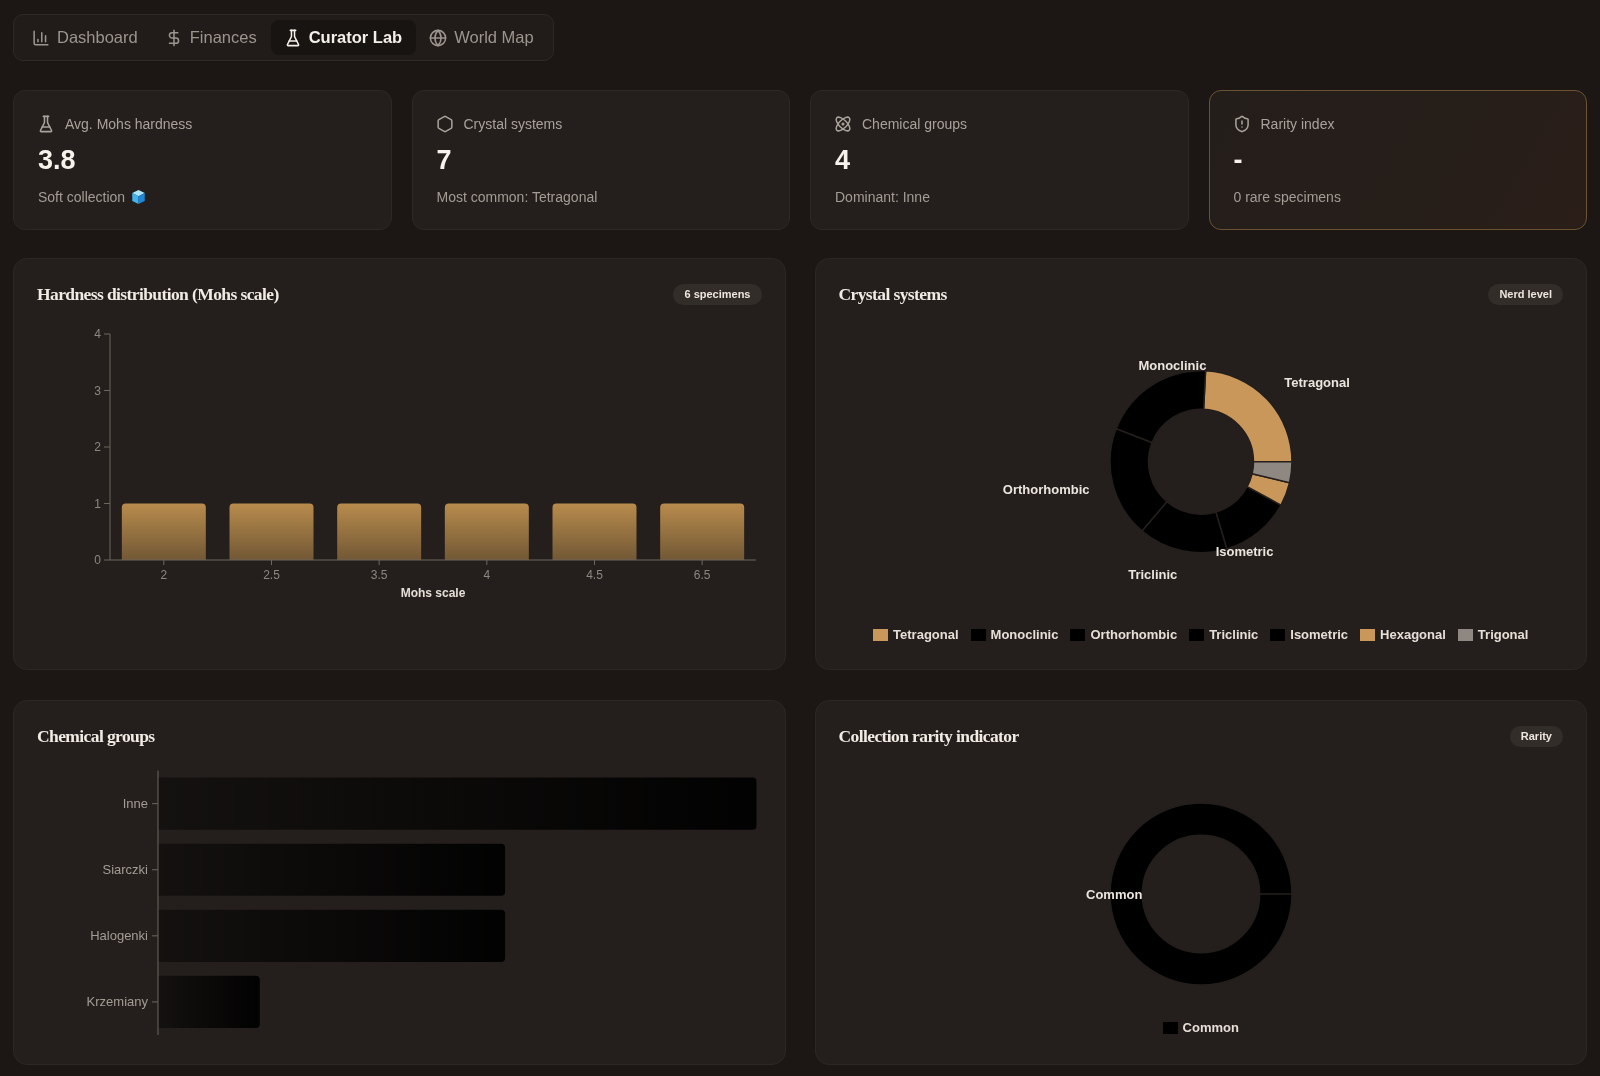 The image size is (1600, 1076). I want to click on legend-label: Isometric, so click(1319, 635).